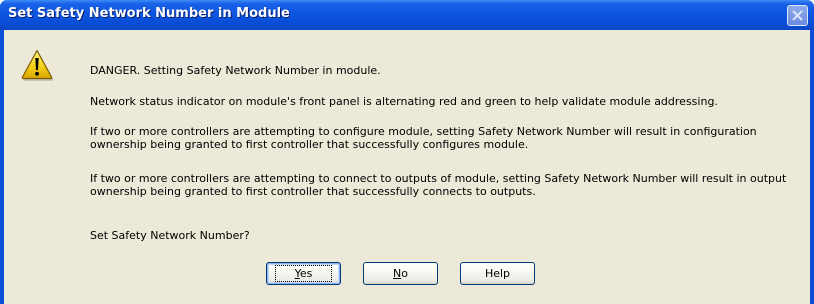 The height and width of the screenshot is (304, 814). I want to click on yes-focus-rect: Yes, so click(303, 273).